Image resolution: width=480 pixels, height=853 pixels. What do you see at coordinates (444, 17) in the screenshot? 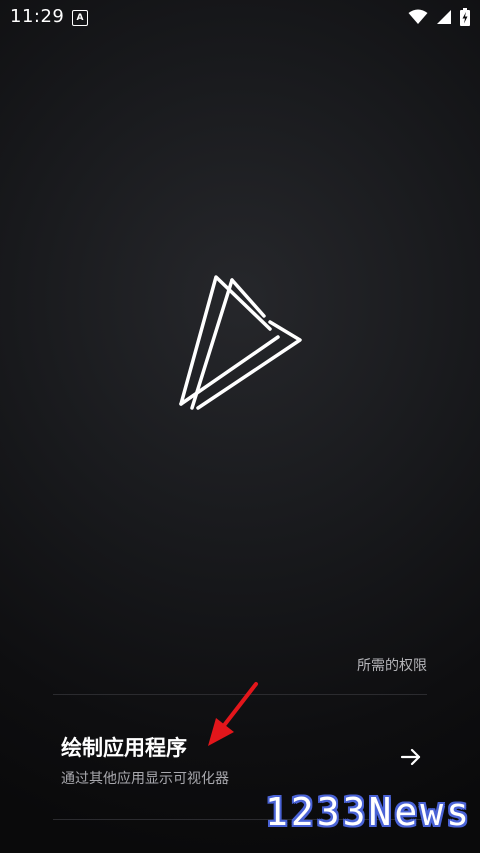
I see `cellular-signal-icon` at bounding box center [444, 17].